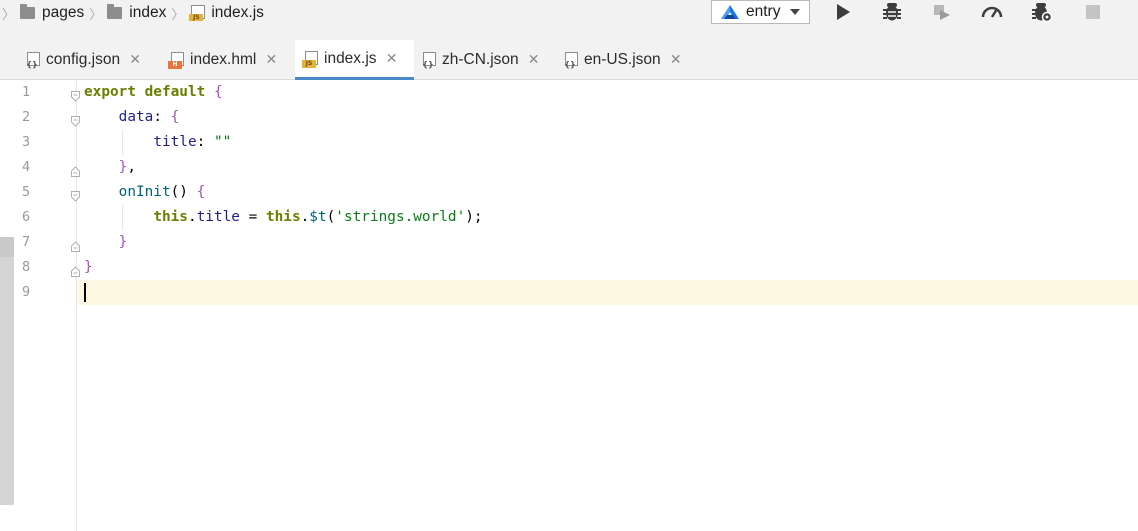 Image resolution: width=1138 pixels, height=531 pixels. What do you see at coordinates (1042, 12) in the screenshot?
I see `debug-settings-icon` at bounding box center [1042, 12].